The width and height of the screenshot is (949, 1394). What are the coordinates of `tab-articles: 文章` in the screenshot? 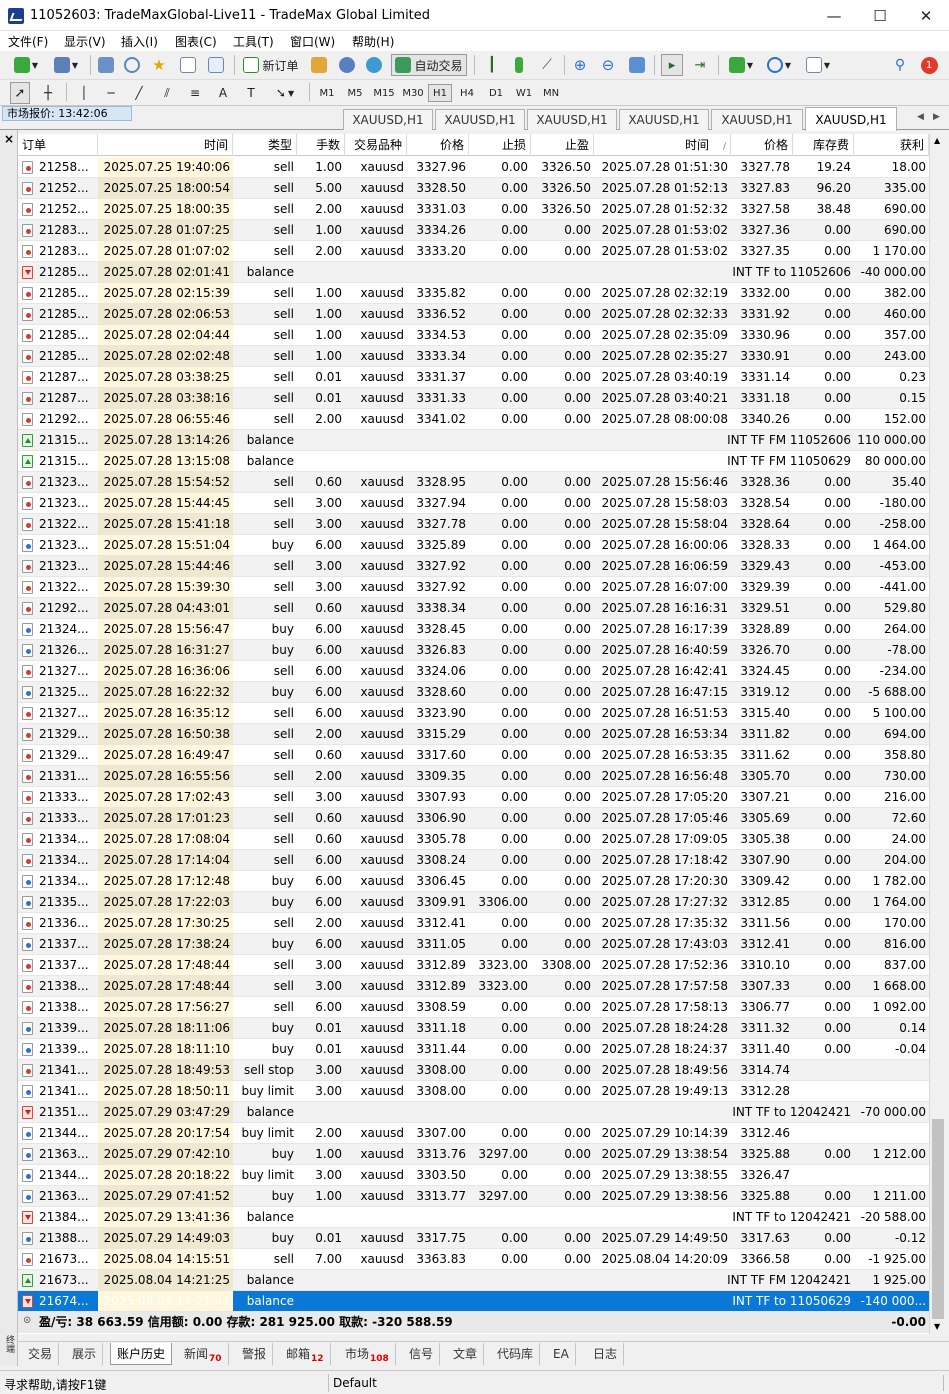 It's located at (466, 1354).